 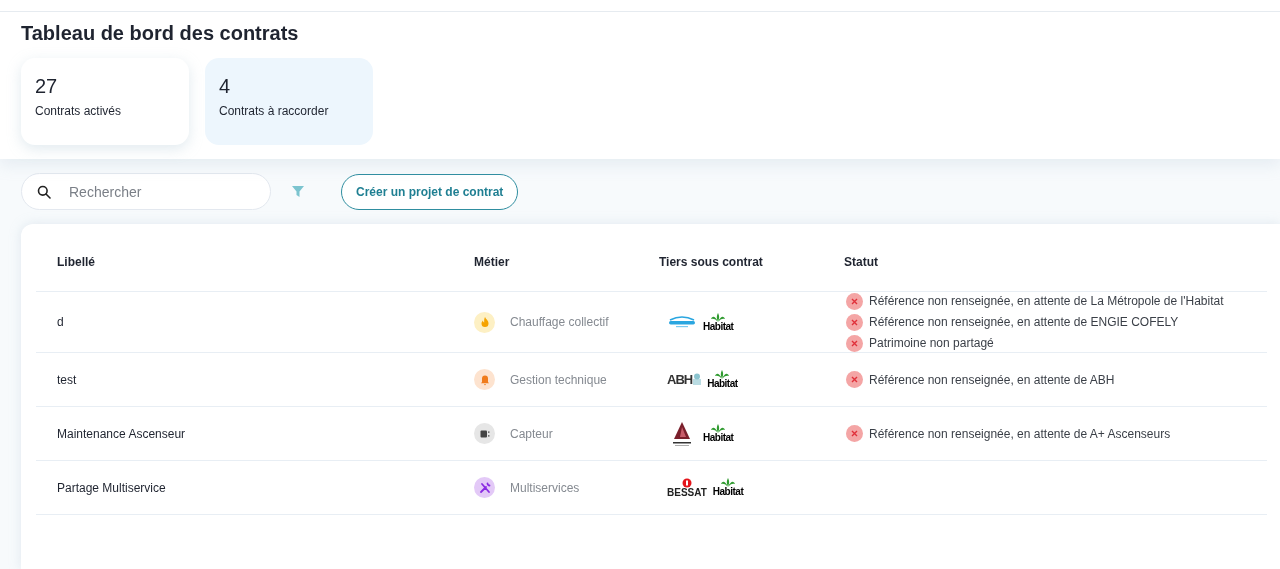 I want to click on table-cell: Maintenance Ascenseur, so click(x=121, y=433).